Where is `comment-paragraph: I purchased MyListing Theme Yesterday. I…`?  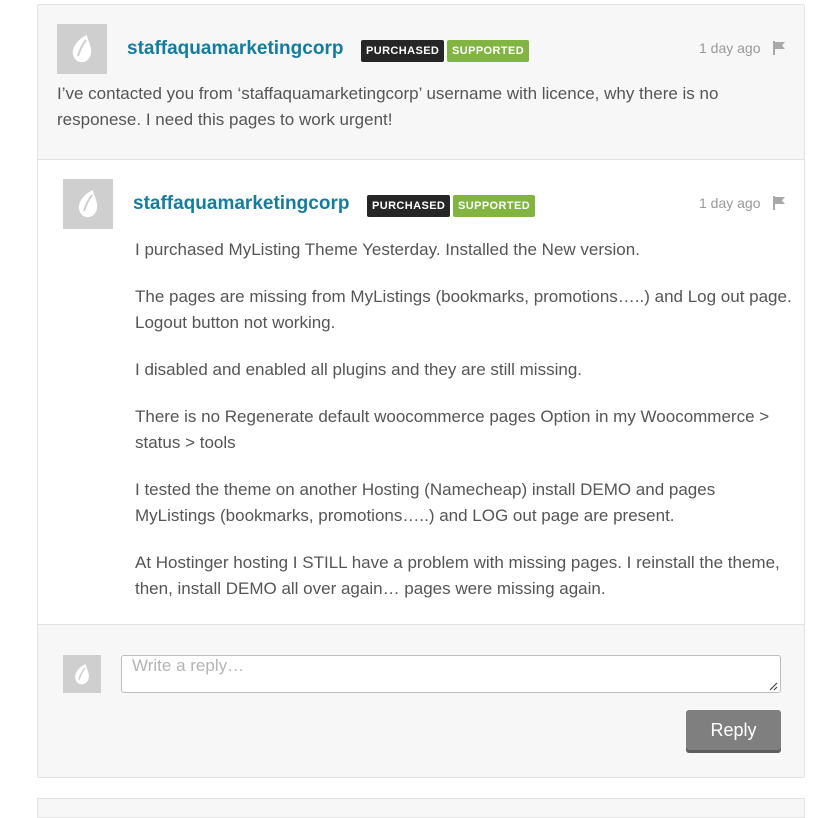
comment-paragraph: I purchased MyListing Theme Yesterday. I… is located at coordinates (387, 249).